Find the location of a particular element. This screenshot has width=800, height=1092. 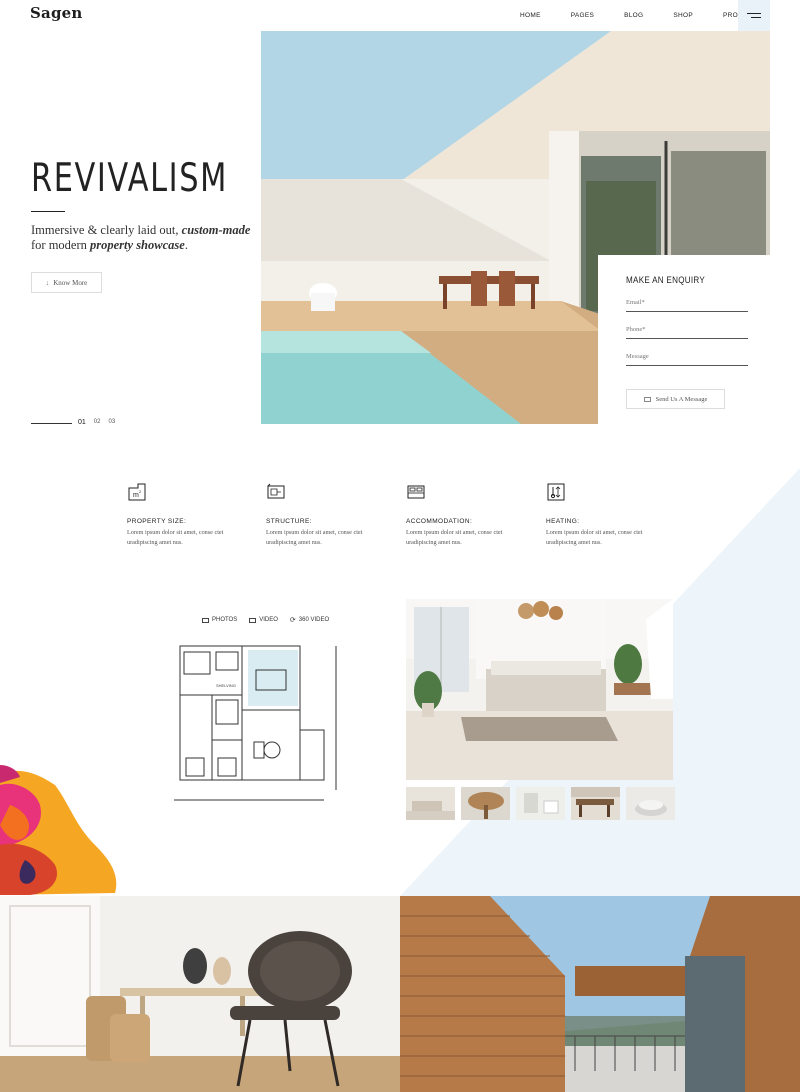

feature-title: HEATING: is located at coordinates (563, 521).